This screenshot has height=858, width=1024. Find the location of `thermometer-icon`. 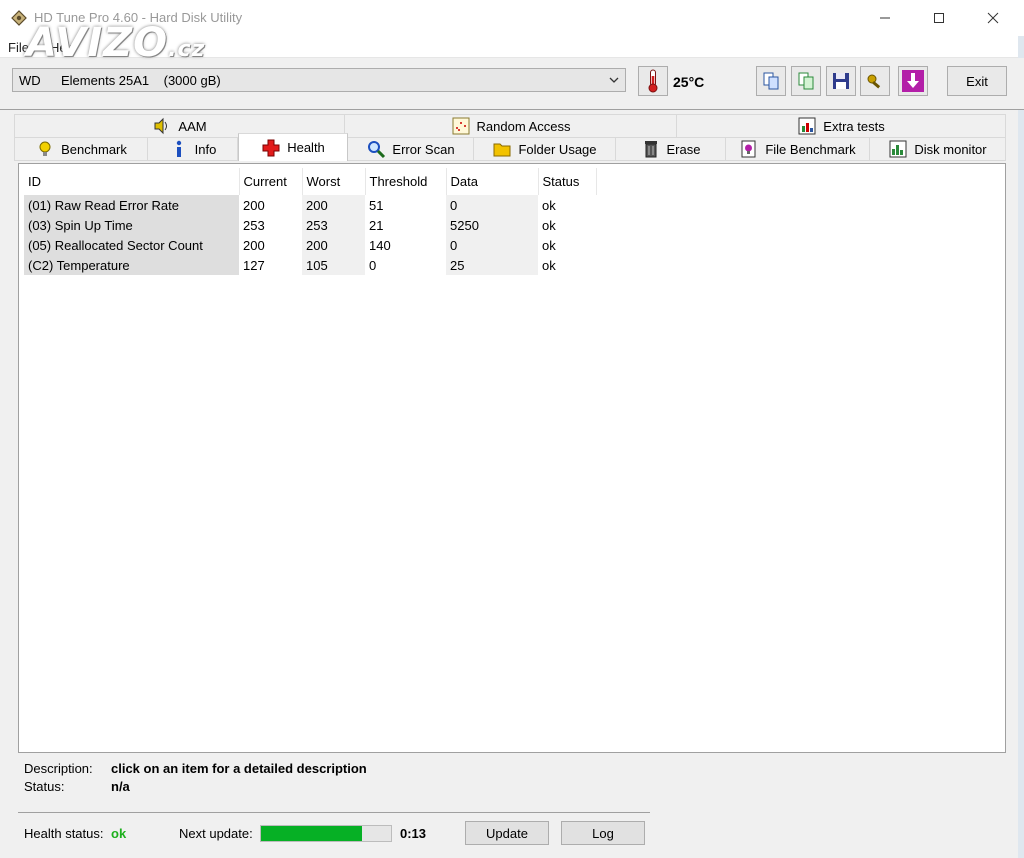

thermometer-icon is located at coordinates (653, 81).